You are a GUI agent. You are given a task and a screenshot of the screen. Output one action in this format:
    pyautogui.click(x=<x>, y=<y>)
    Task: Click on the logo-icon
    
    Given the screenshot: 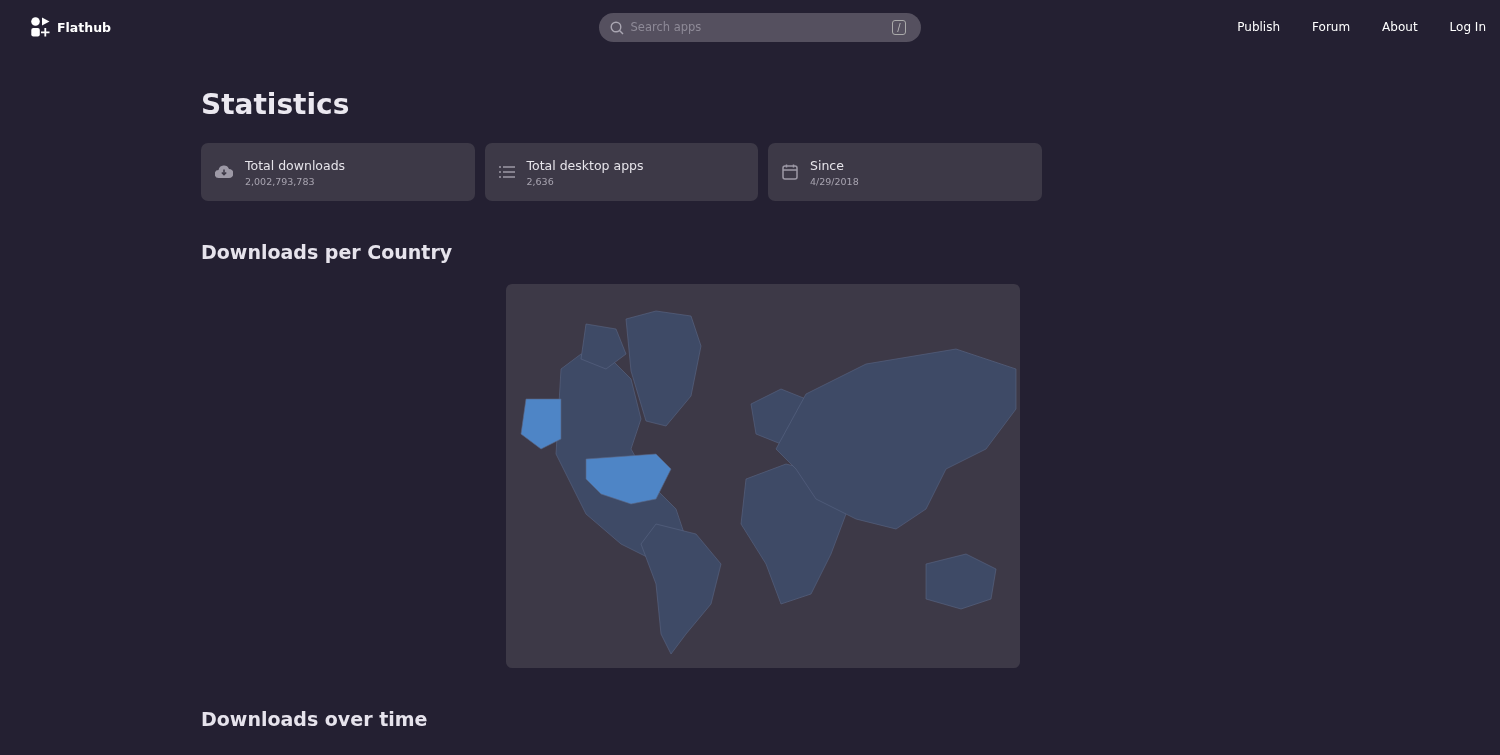 What is the action you would take?
    pyautogui.click(x=41, y=27)
    